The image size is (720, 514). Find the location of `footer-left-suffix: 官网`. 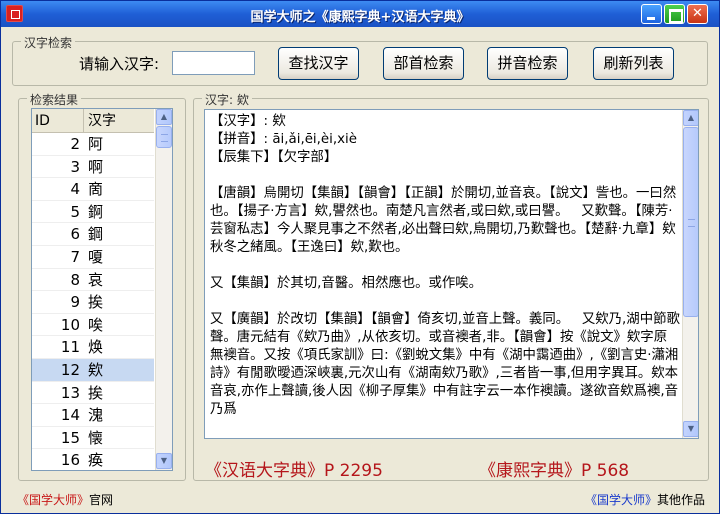

footer-left-suffix: 官网 is located at coordinates (101, 500).